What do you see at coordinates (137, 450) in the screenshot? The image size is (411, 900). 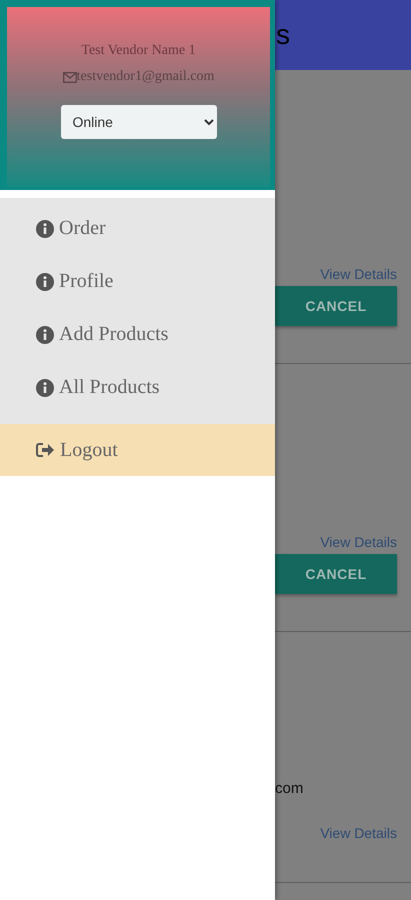 I see `logout-item: Logout` at bounding box center [137, 450].